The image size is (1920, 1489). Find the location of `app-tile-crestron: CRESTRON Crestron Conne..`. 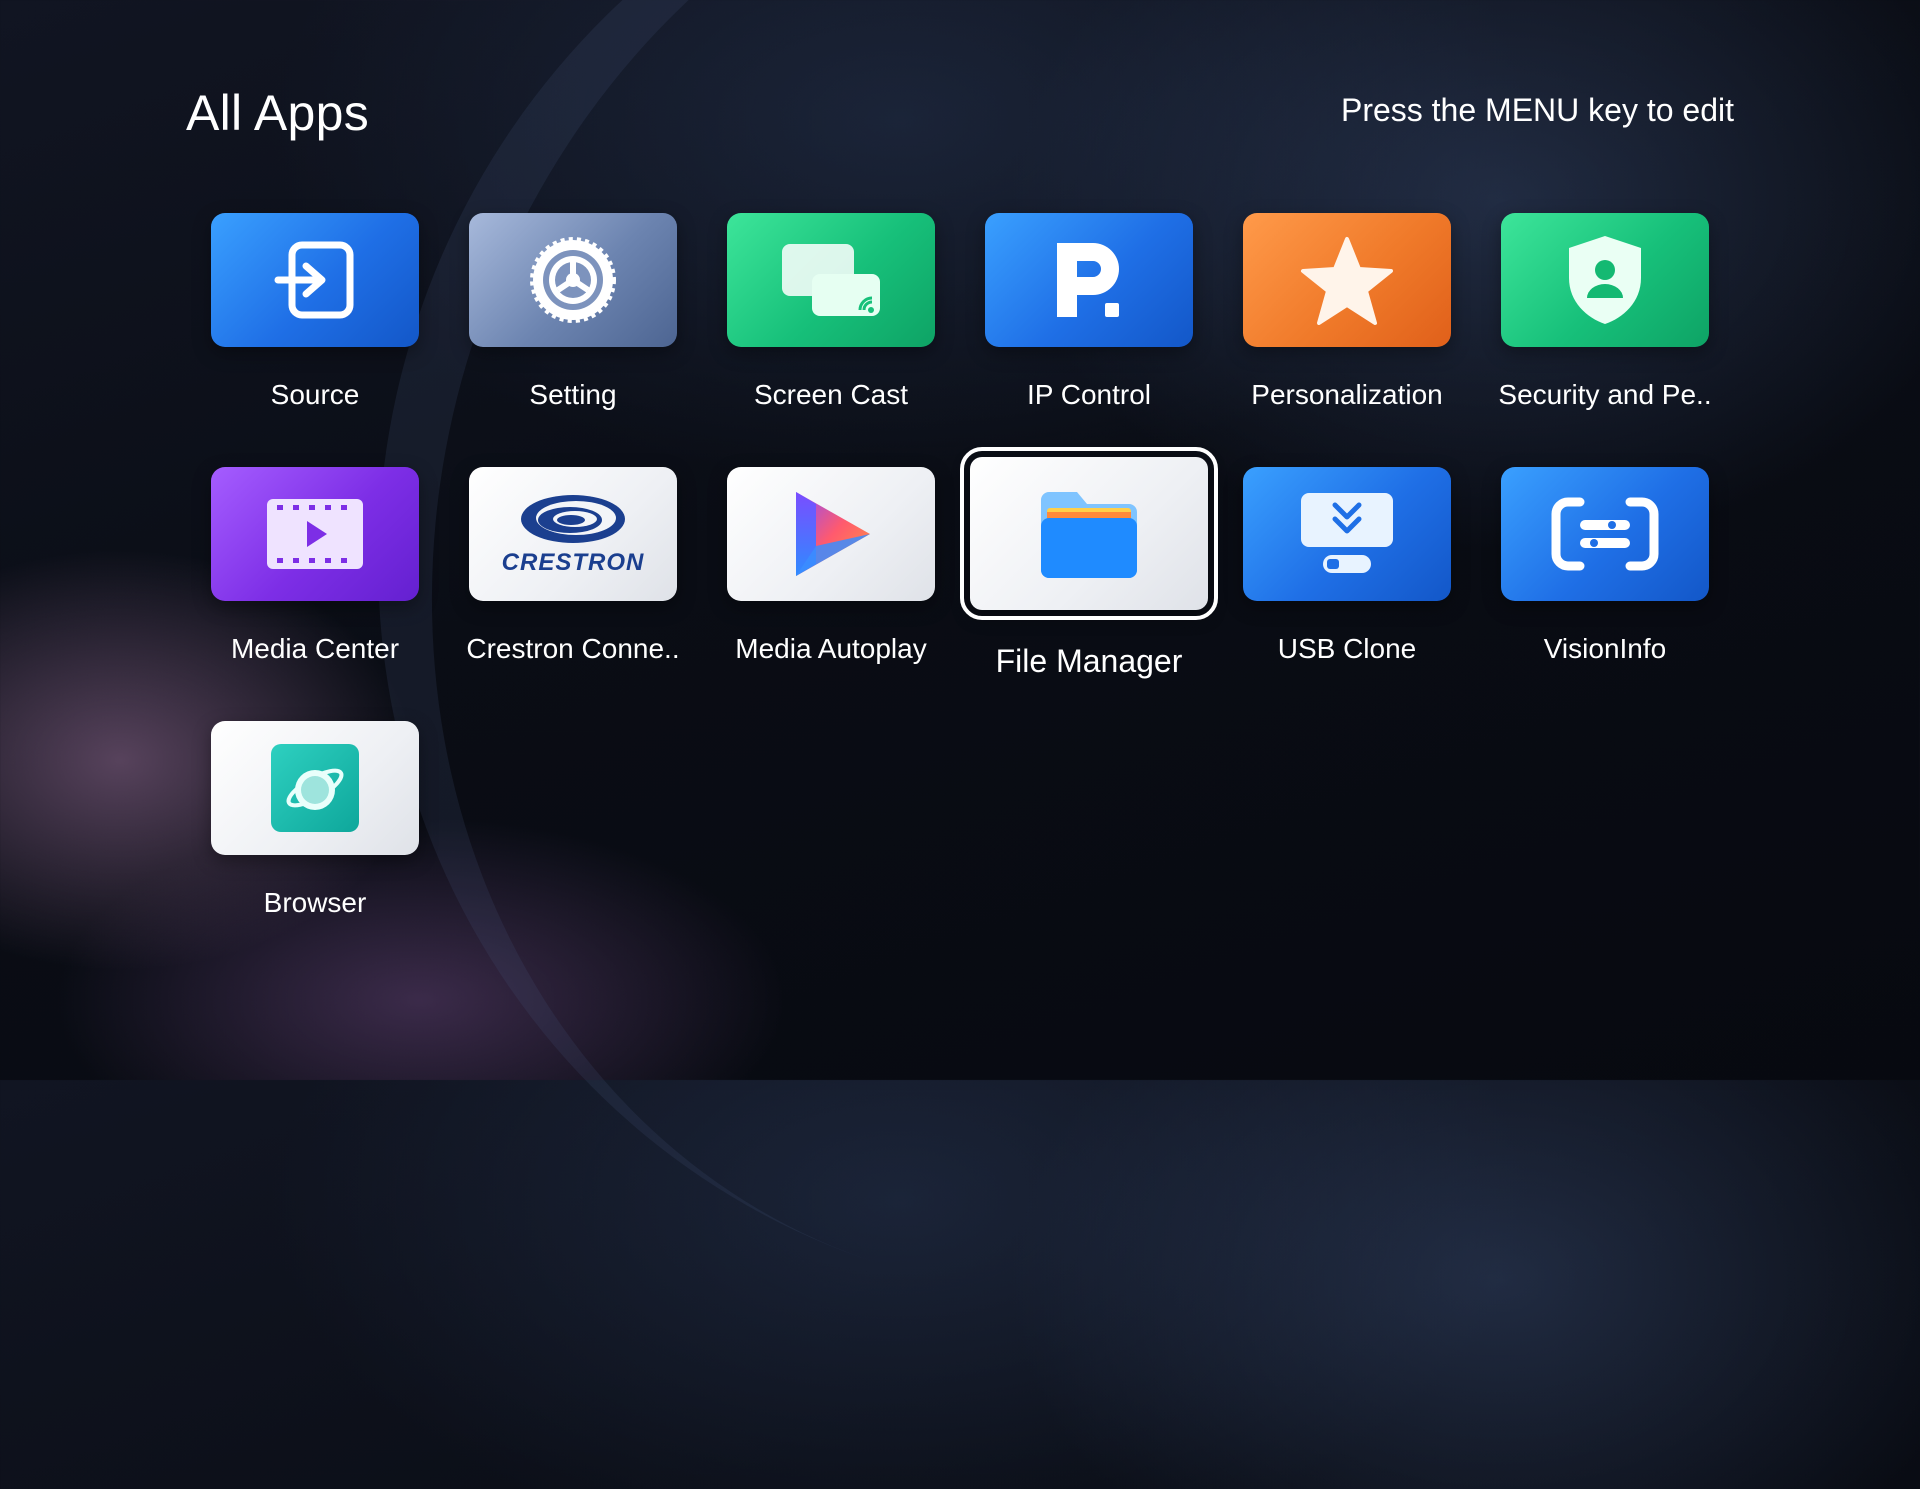

app-tile-crestron: CRESTRON Crestron Conne.. is located at coordinates (573, 594).